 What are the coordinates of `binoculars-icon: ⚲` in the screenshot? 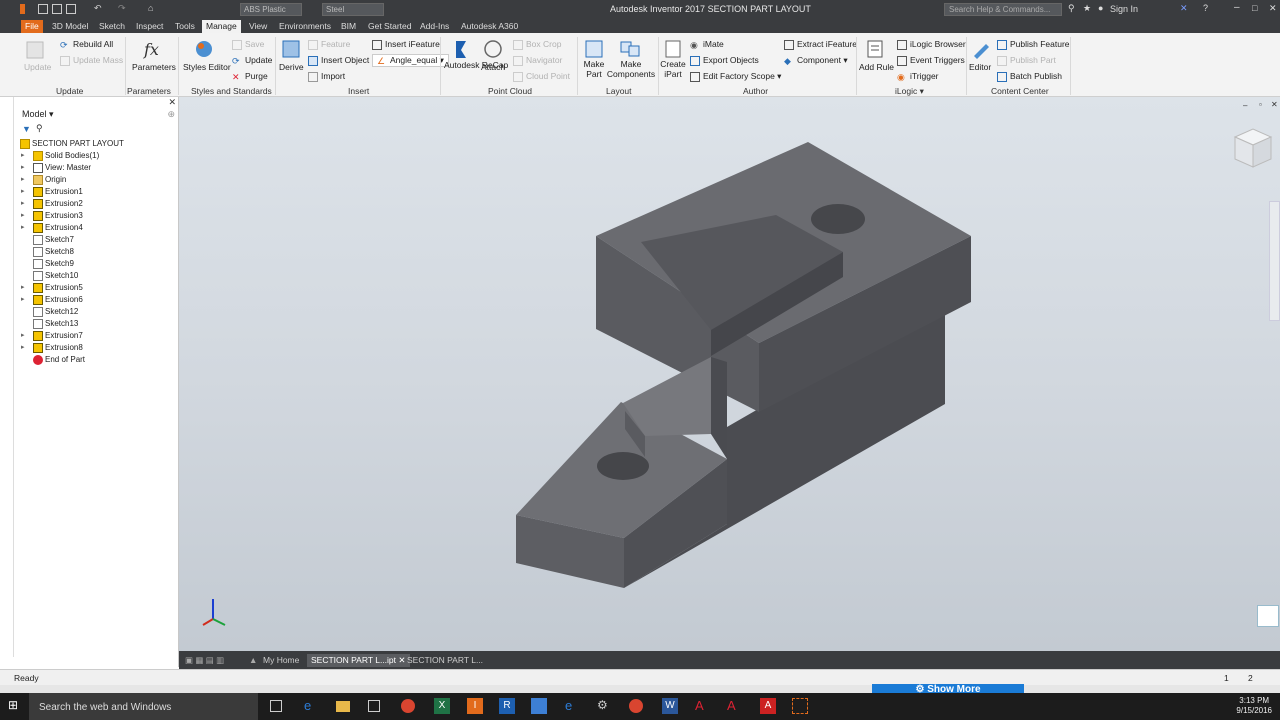 It's located at (1073, 8).